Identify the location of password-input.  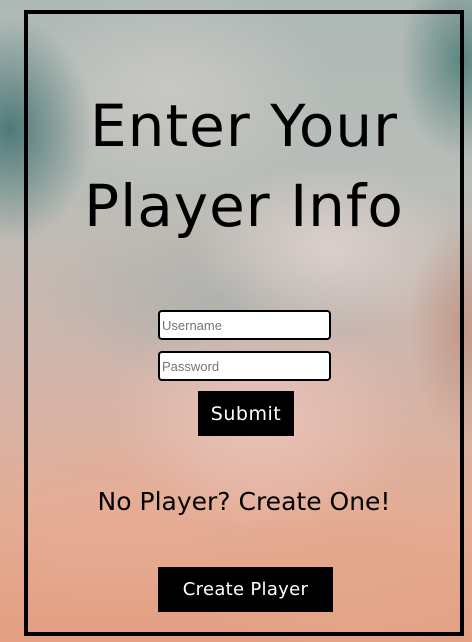
(244, 366).